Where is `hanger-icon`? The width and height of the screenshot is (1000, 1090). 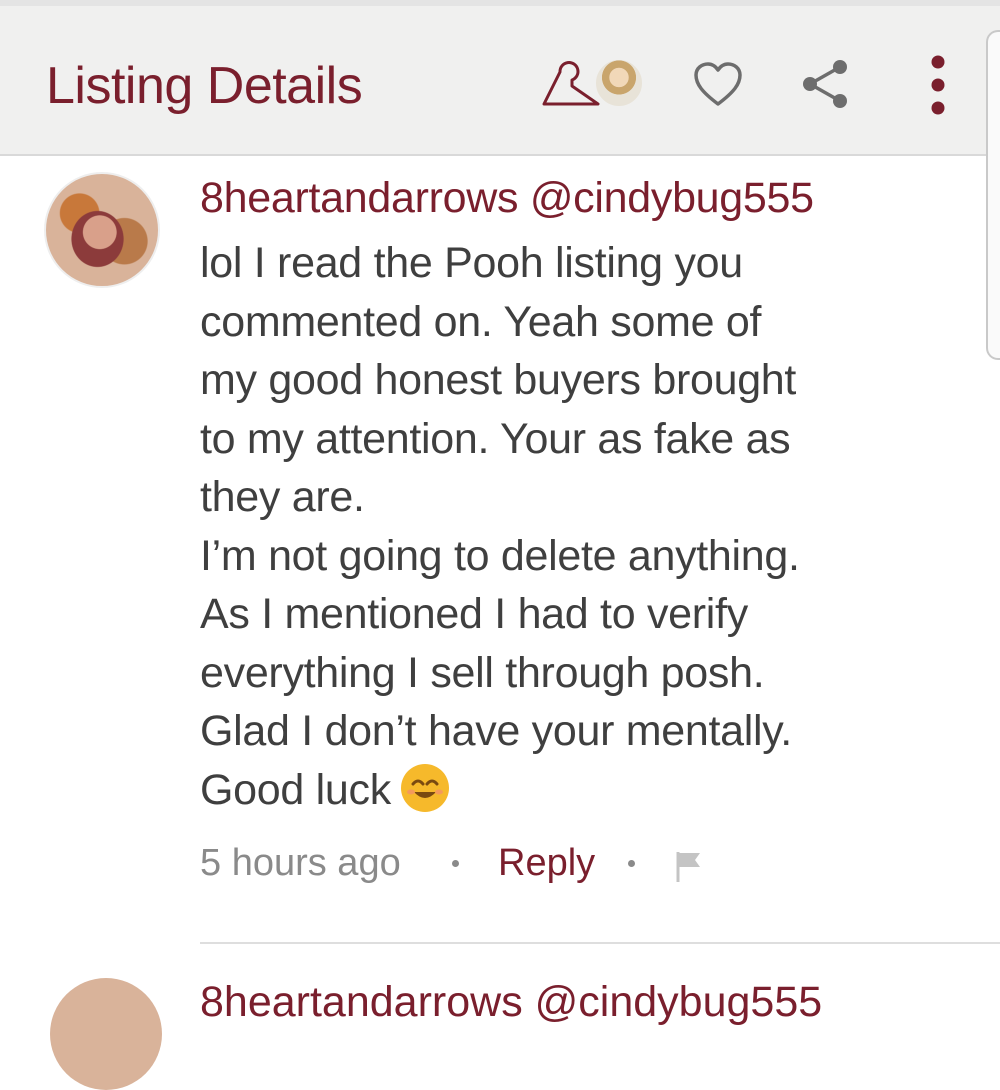 hanger-icon is located at coordinates (571, 83).